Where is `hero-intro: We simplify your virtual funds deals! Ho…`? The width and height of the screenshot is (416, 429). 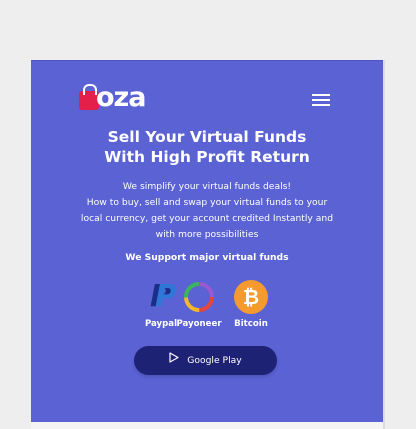 hero-intro: We simplify your virtual funds deals! Ho… is located at coordinates (207, 211).